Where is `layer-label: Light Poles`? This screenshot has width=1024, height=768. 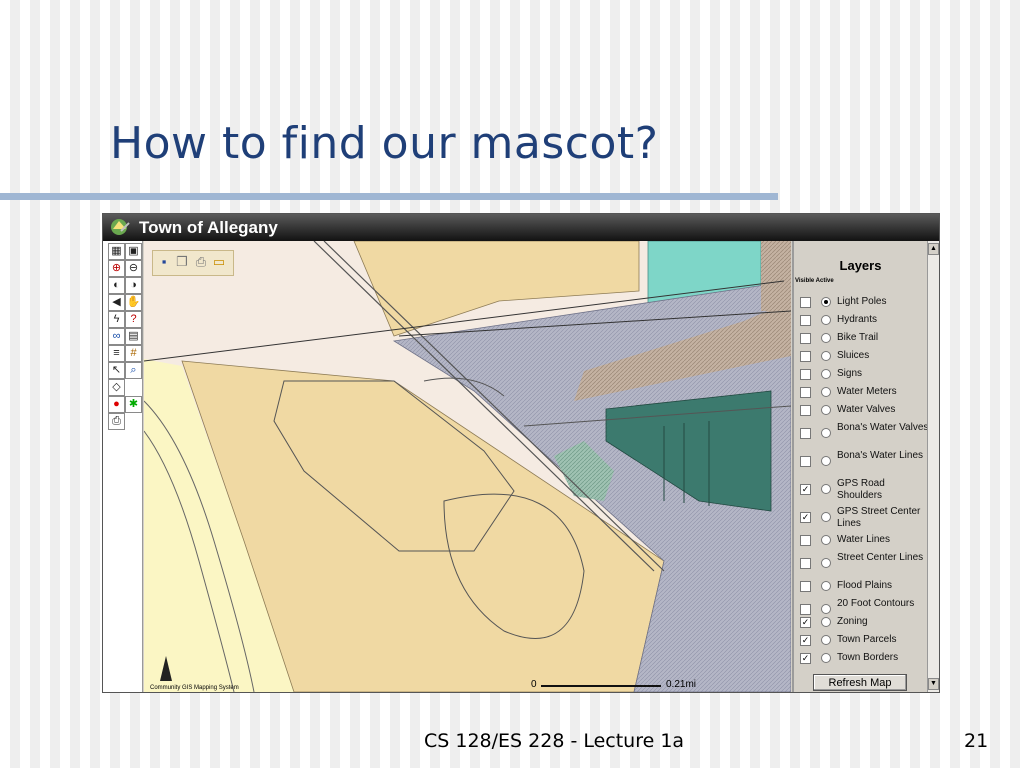
layer-label: Light Poles is located at coordinates (862, 301).